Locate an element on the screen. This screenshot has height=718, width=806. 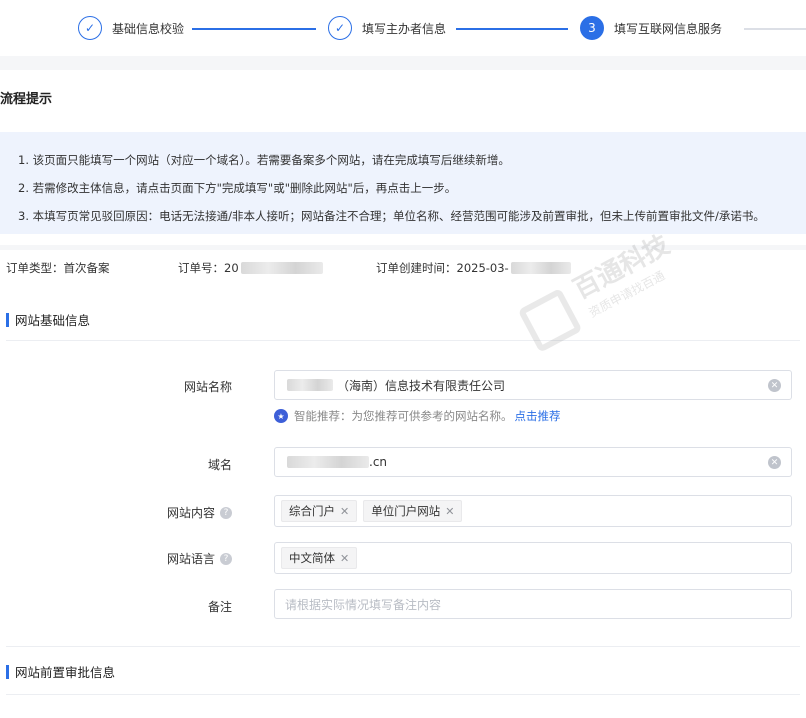
remark-placeholder: 请根据实际情况填写备注内容 is located at coordinates (363, 604).